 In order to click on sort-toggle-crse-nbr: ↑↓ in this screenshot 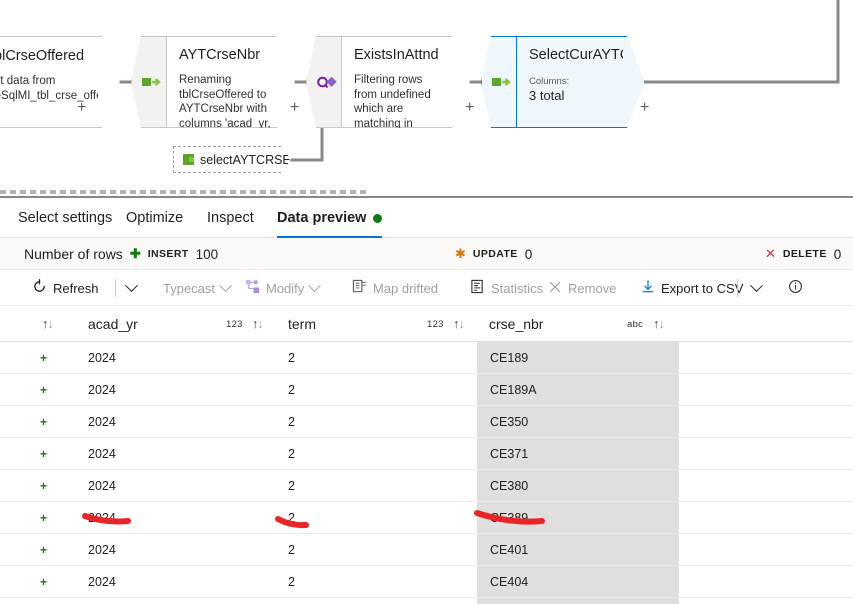, I will do `click(459, 324)`.